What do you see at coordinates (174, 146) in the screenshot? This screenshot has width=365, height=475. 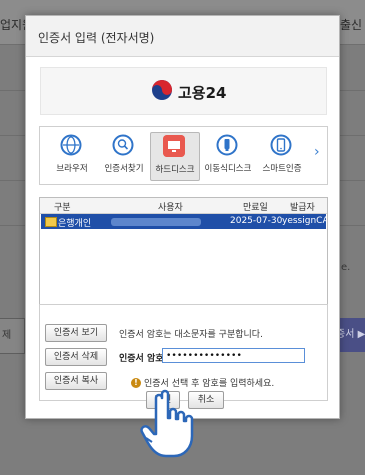 I see `monitor-icon` at bounding box center [174, 146].